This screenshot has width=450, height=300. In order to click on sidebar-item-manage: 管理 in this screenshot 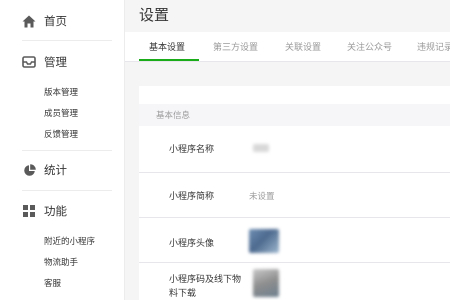, I will do `click(62, 62)`.